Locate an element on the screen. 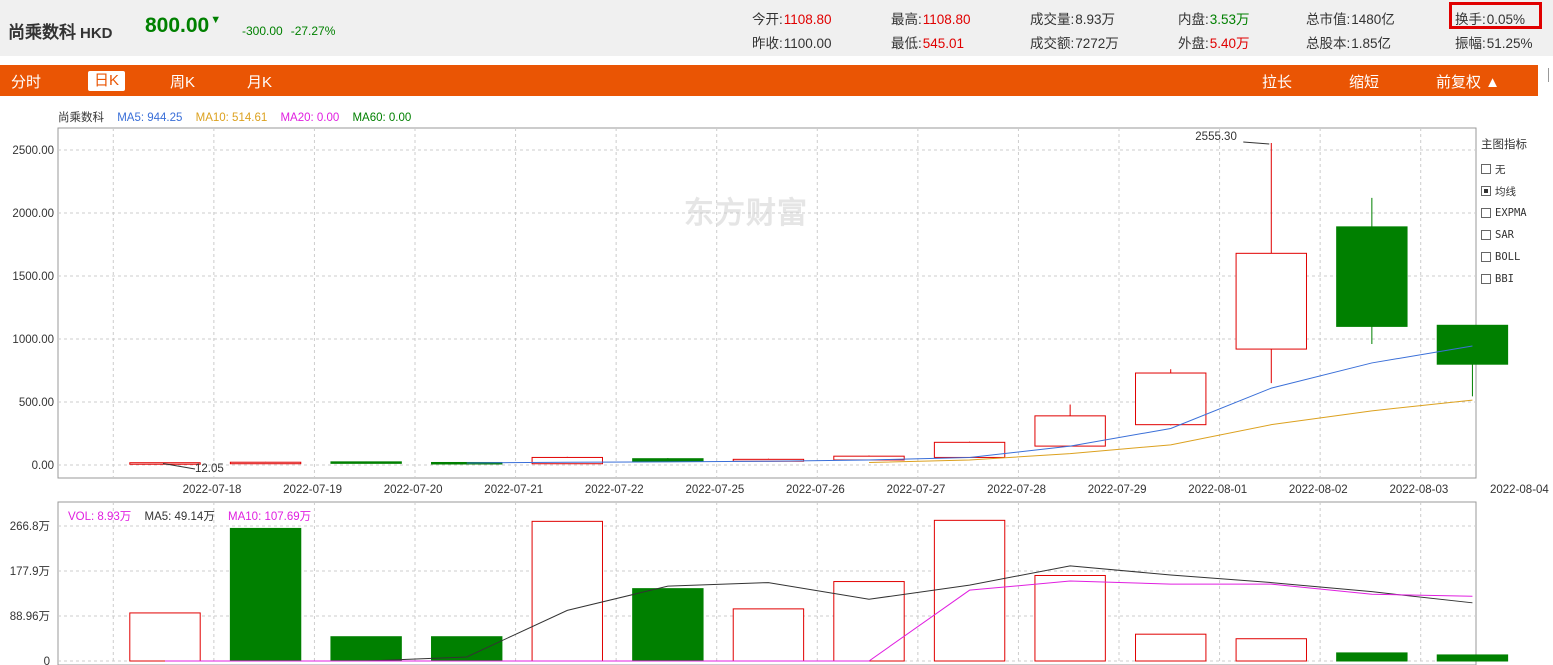 The width and height of the screenshot is (1553, 665). legend-ma10: MA10: 514.61 is located at coordinates (231, 118).